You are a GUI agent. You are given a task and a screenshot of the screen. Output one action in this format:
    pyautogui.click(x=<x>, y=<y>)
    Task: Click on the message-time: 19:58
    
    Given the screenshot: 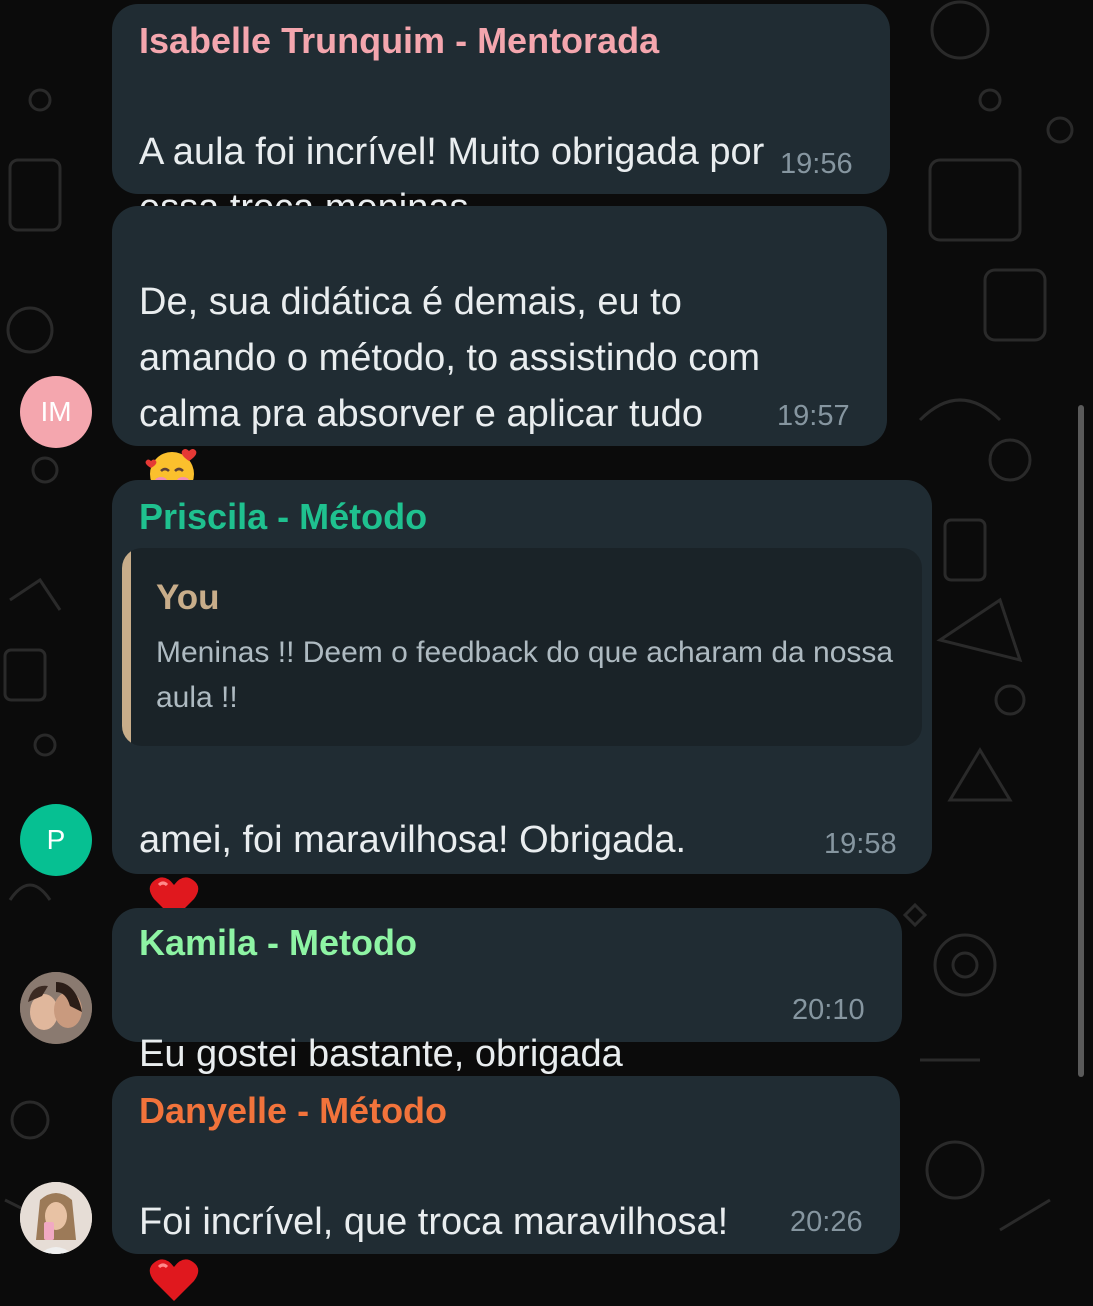 What is the action you would take?
    pyautogui.click(x=860, y=844)
    